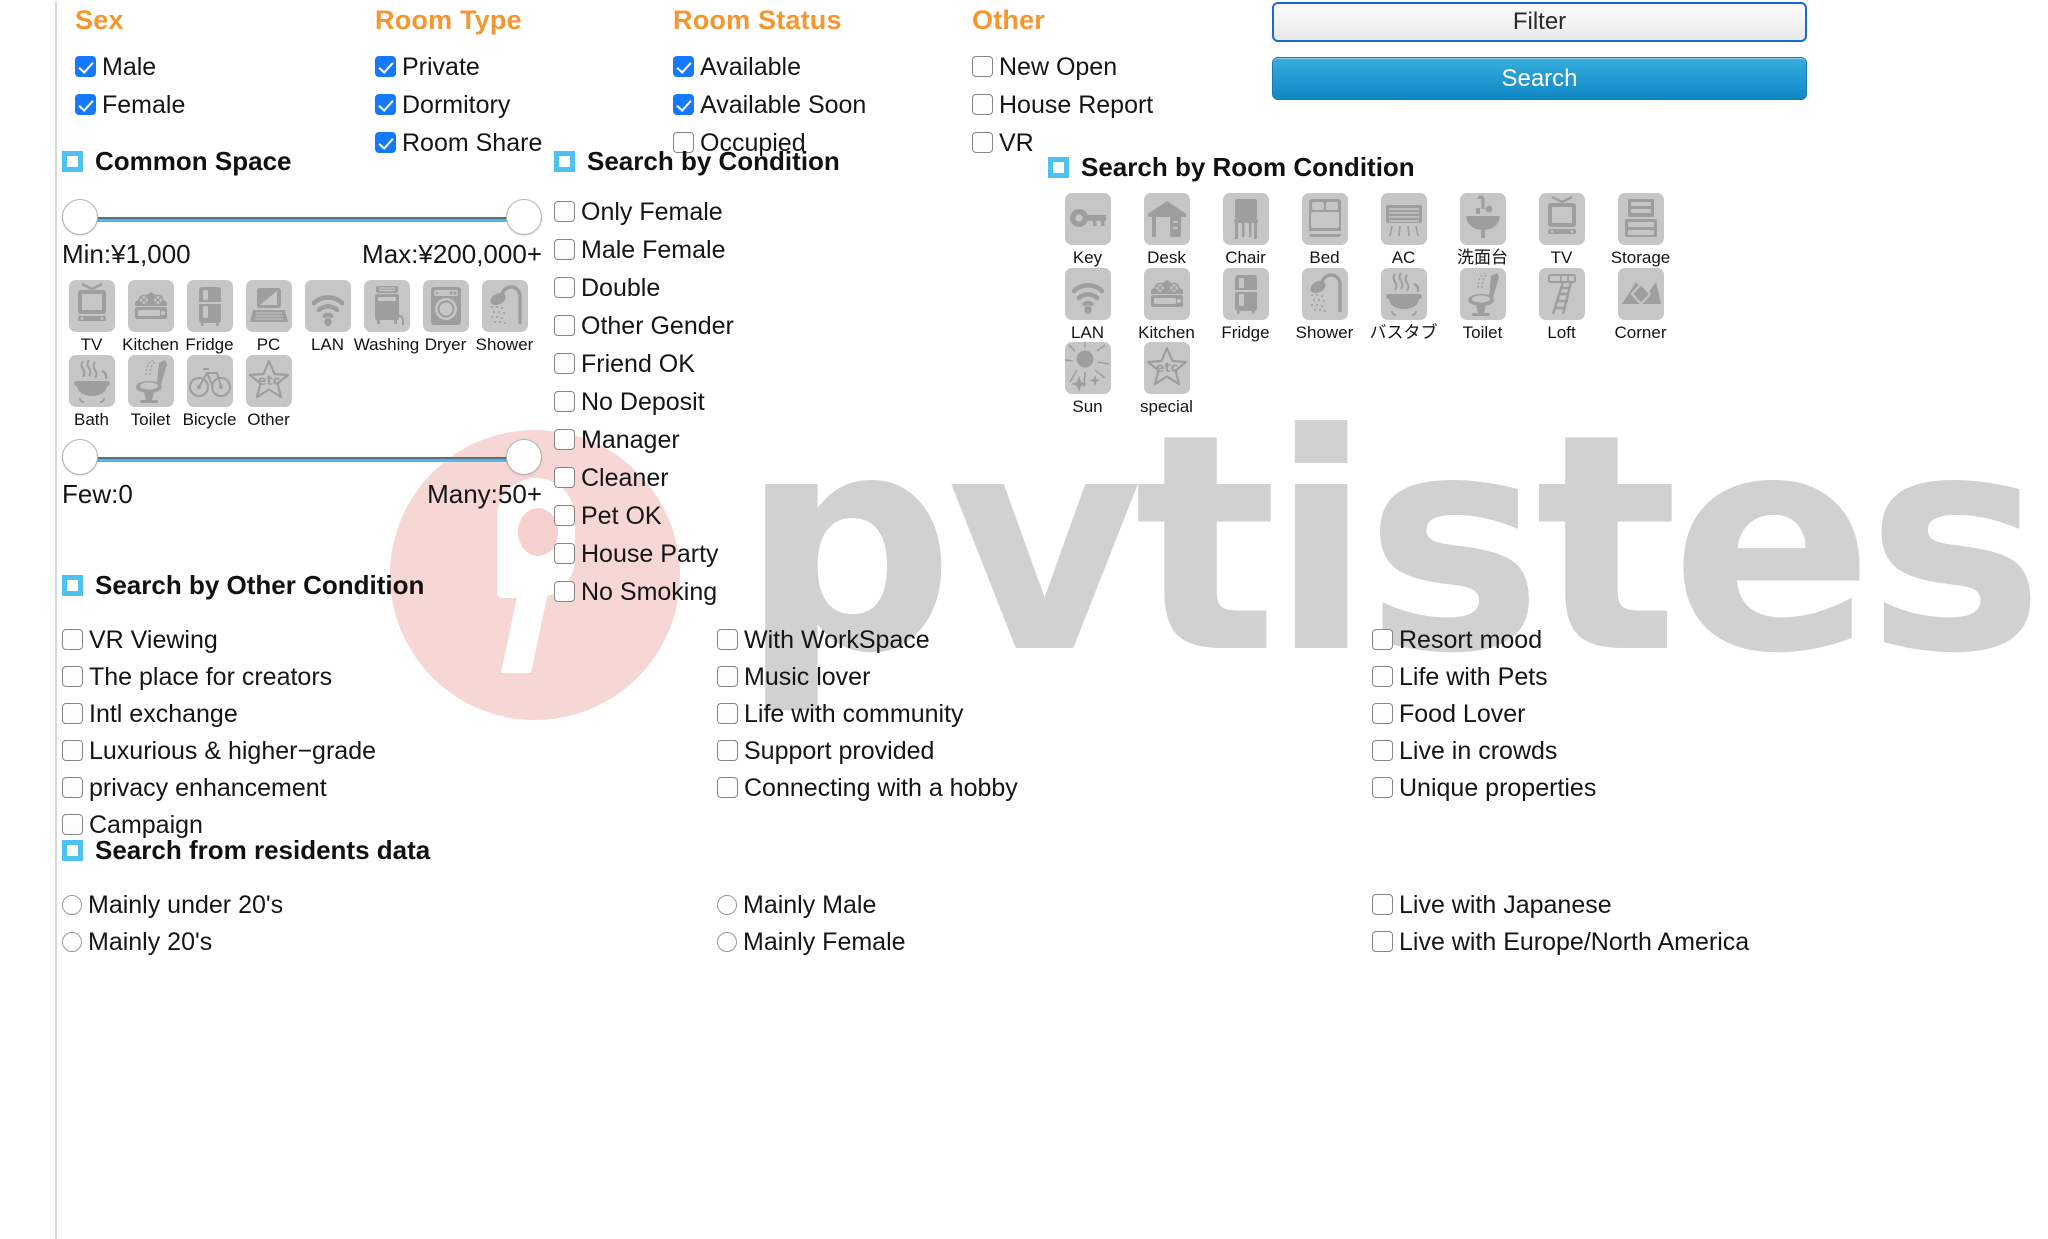 The image size is (2048, 1239). I want to click on common-space-icon-bath: Bath, so click(91, 392).